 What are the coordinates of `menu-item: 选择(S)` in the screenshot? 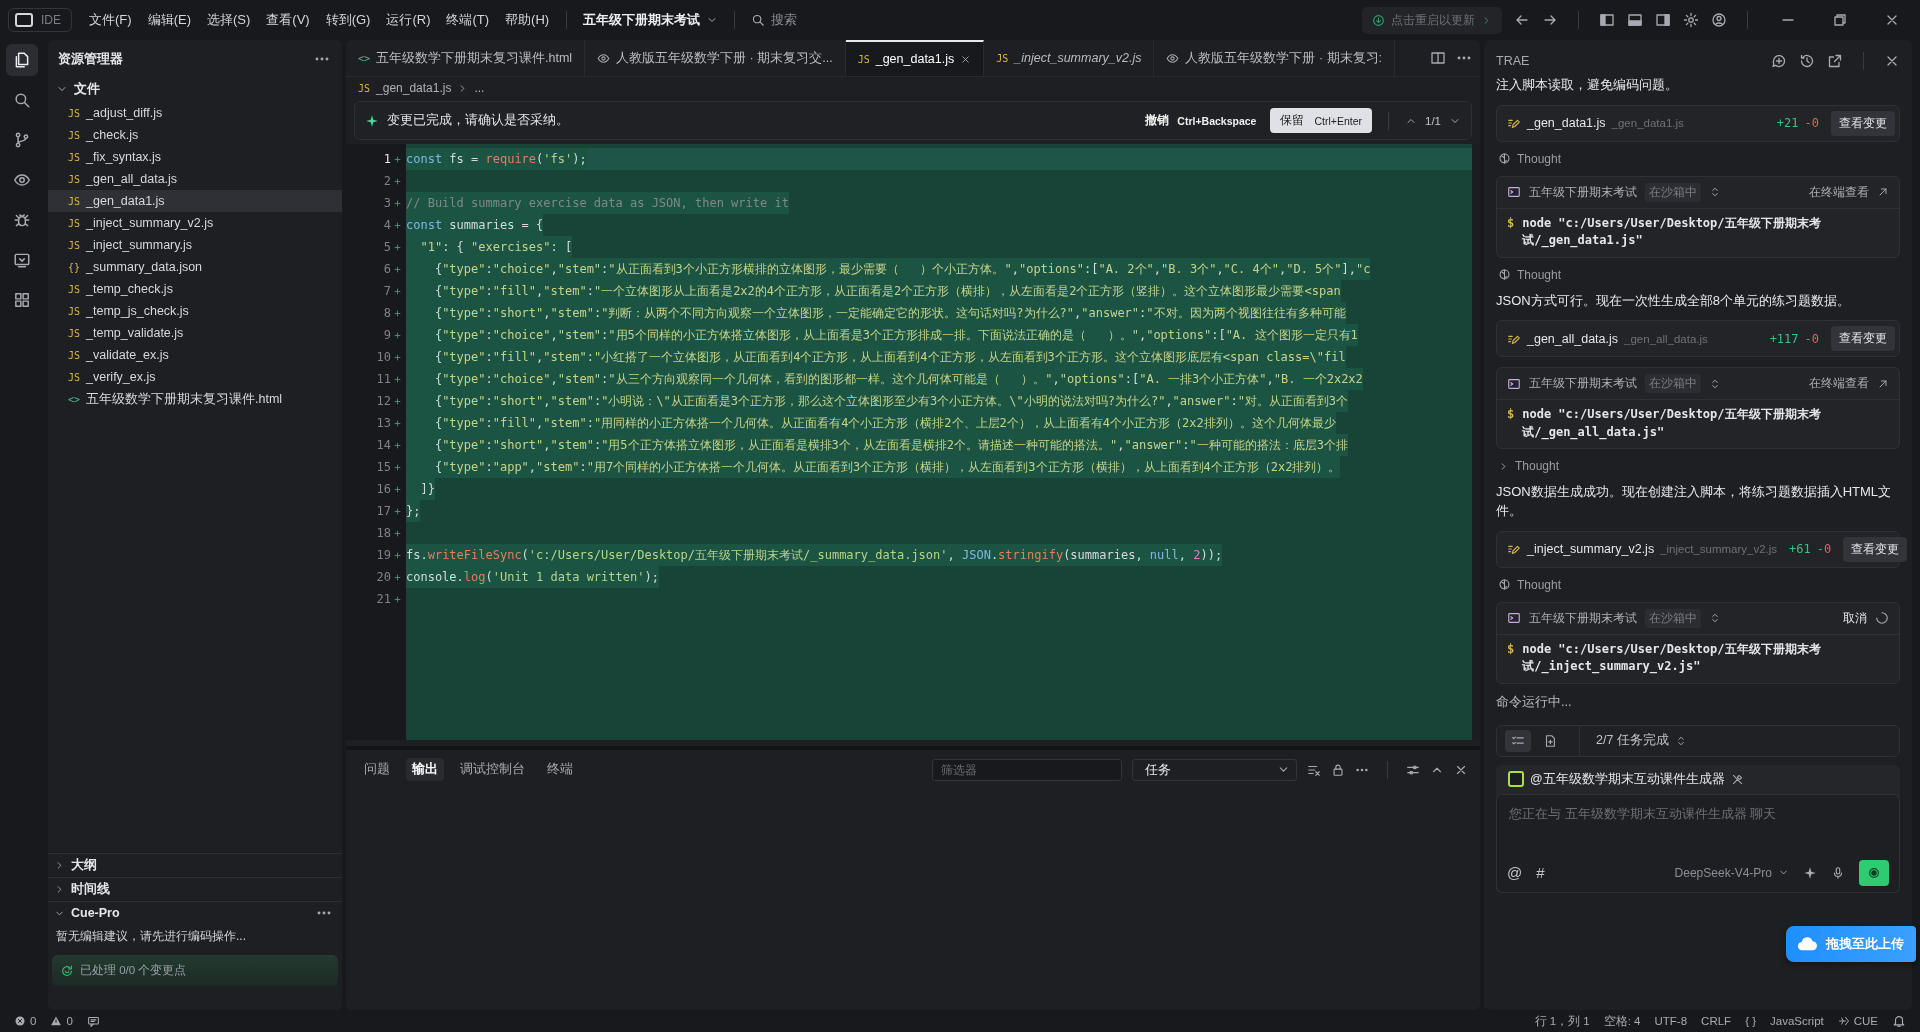 It's located at (228, 20).